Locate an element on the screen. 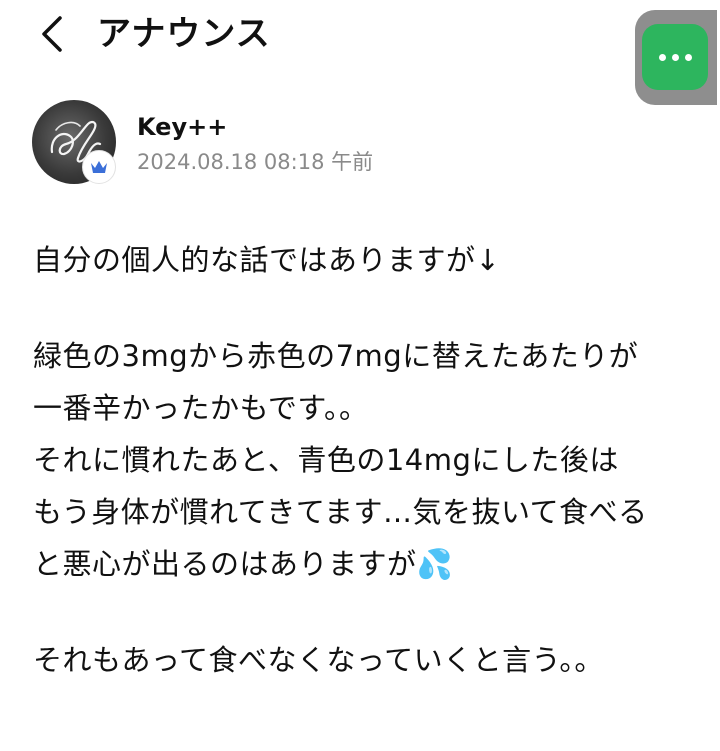 Image resolution: width=720 pixels, height=751 pixels. back-button is located at coordinates (52, 34).